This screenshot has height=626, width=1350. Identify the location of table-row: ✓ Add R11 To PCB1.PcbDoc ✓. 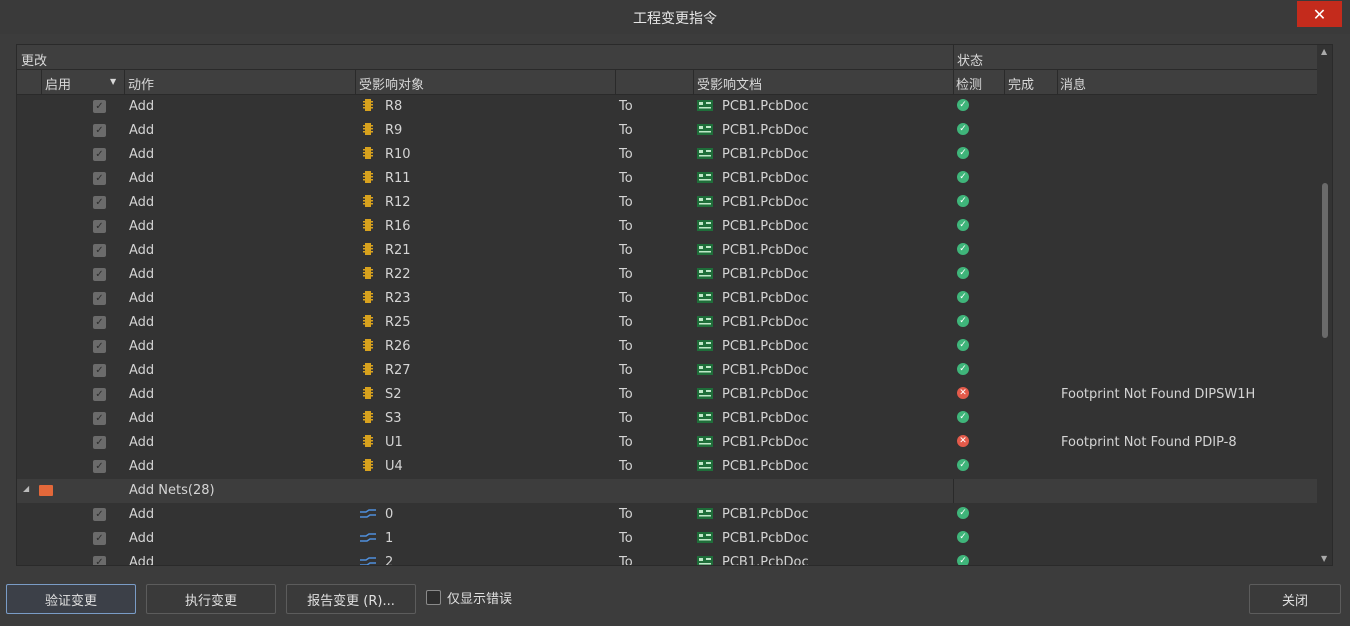
(667, 179).